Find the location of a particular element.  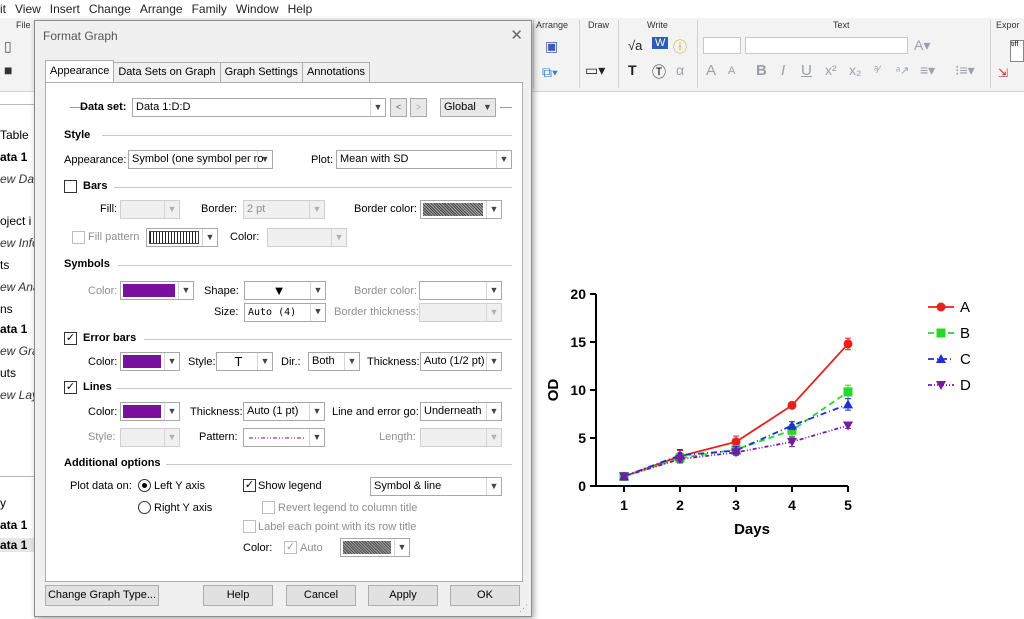

word-icon: W is located at coordinates (660, 43).